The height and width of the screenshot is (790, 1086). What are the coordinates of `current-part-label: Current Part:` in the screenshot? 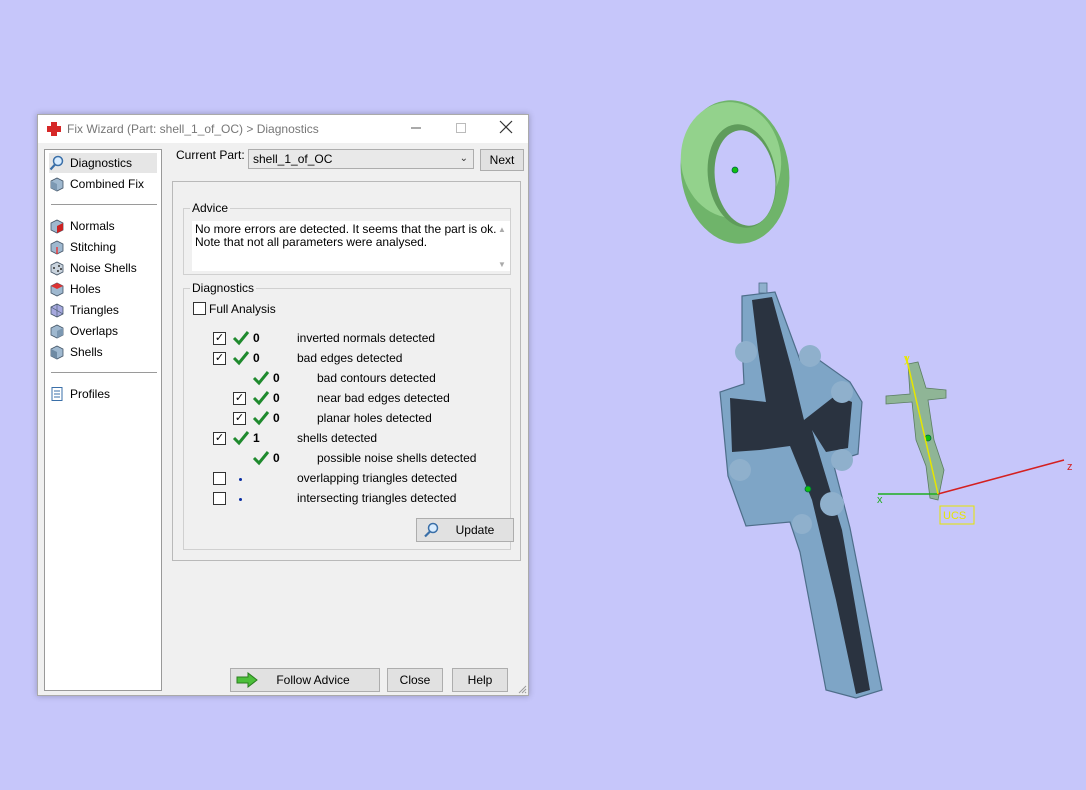 It's located at (210, 155).